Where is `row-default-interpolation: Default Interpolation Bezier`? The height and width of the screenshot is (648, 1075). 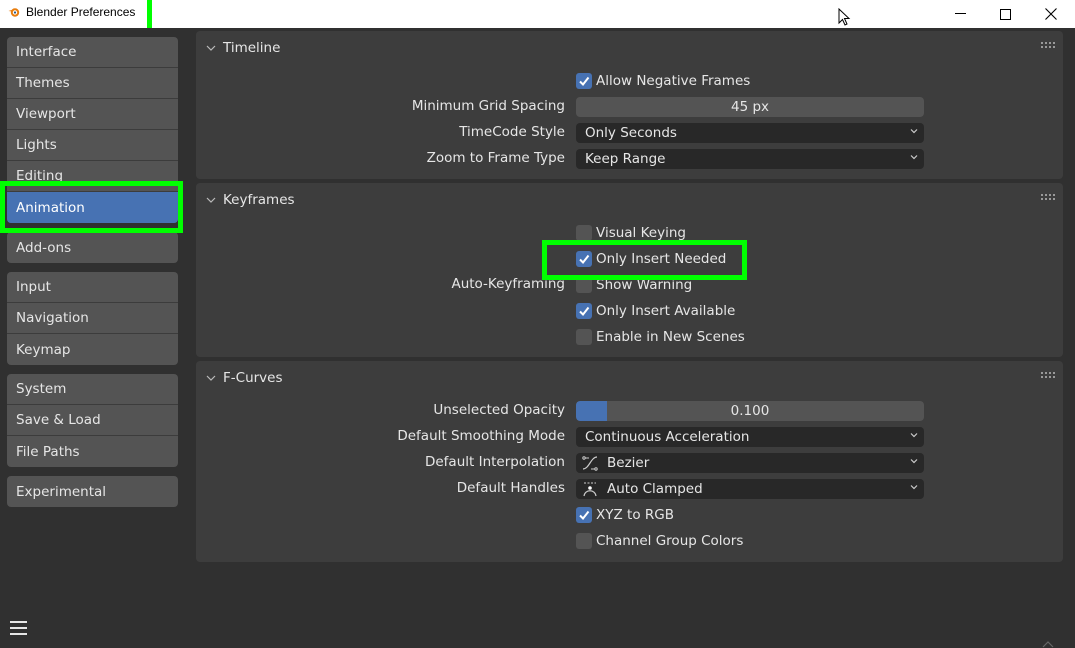
row-default-interpolation: Default Interpolation Bezier is located at coordinates (629, 463).